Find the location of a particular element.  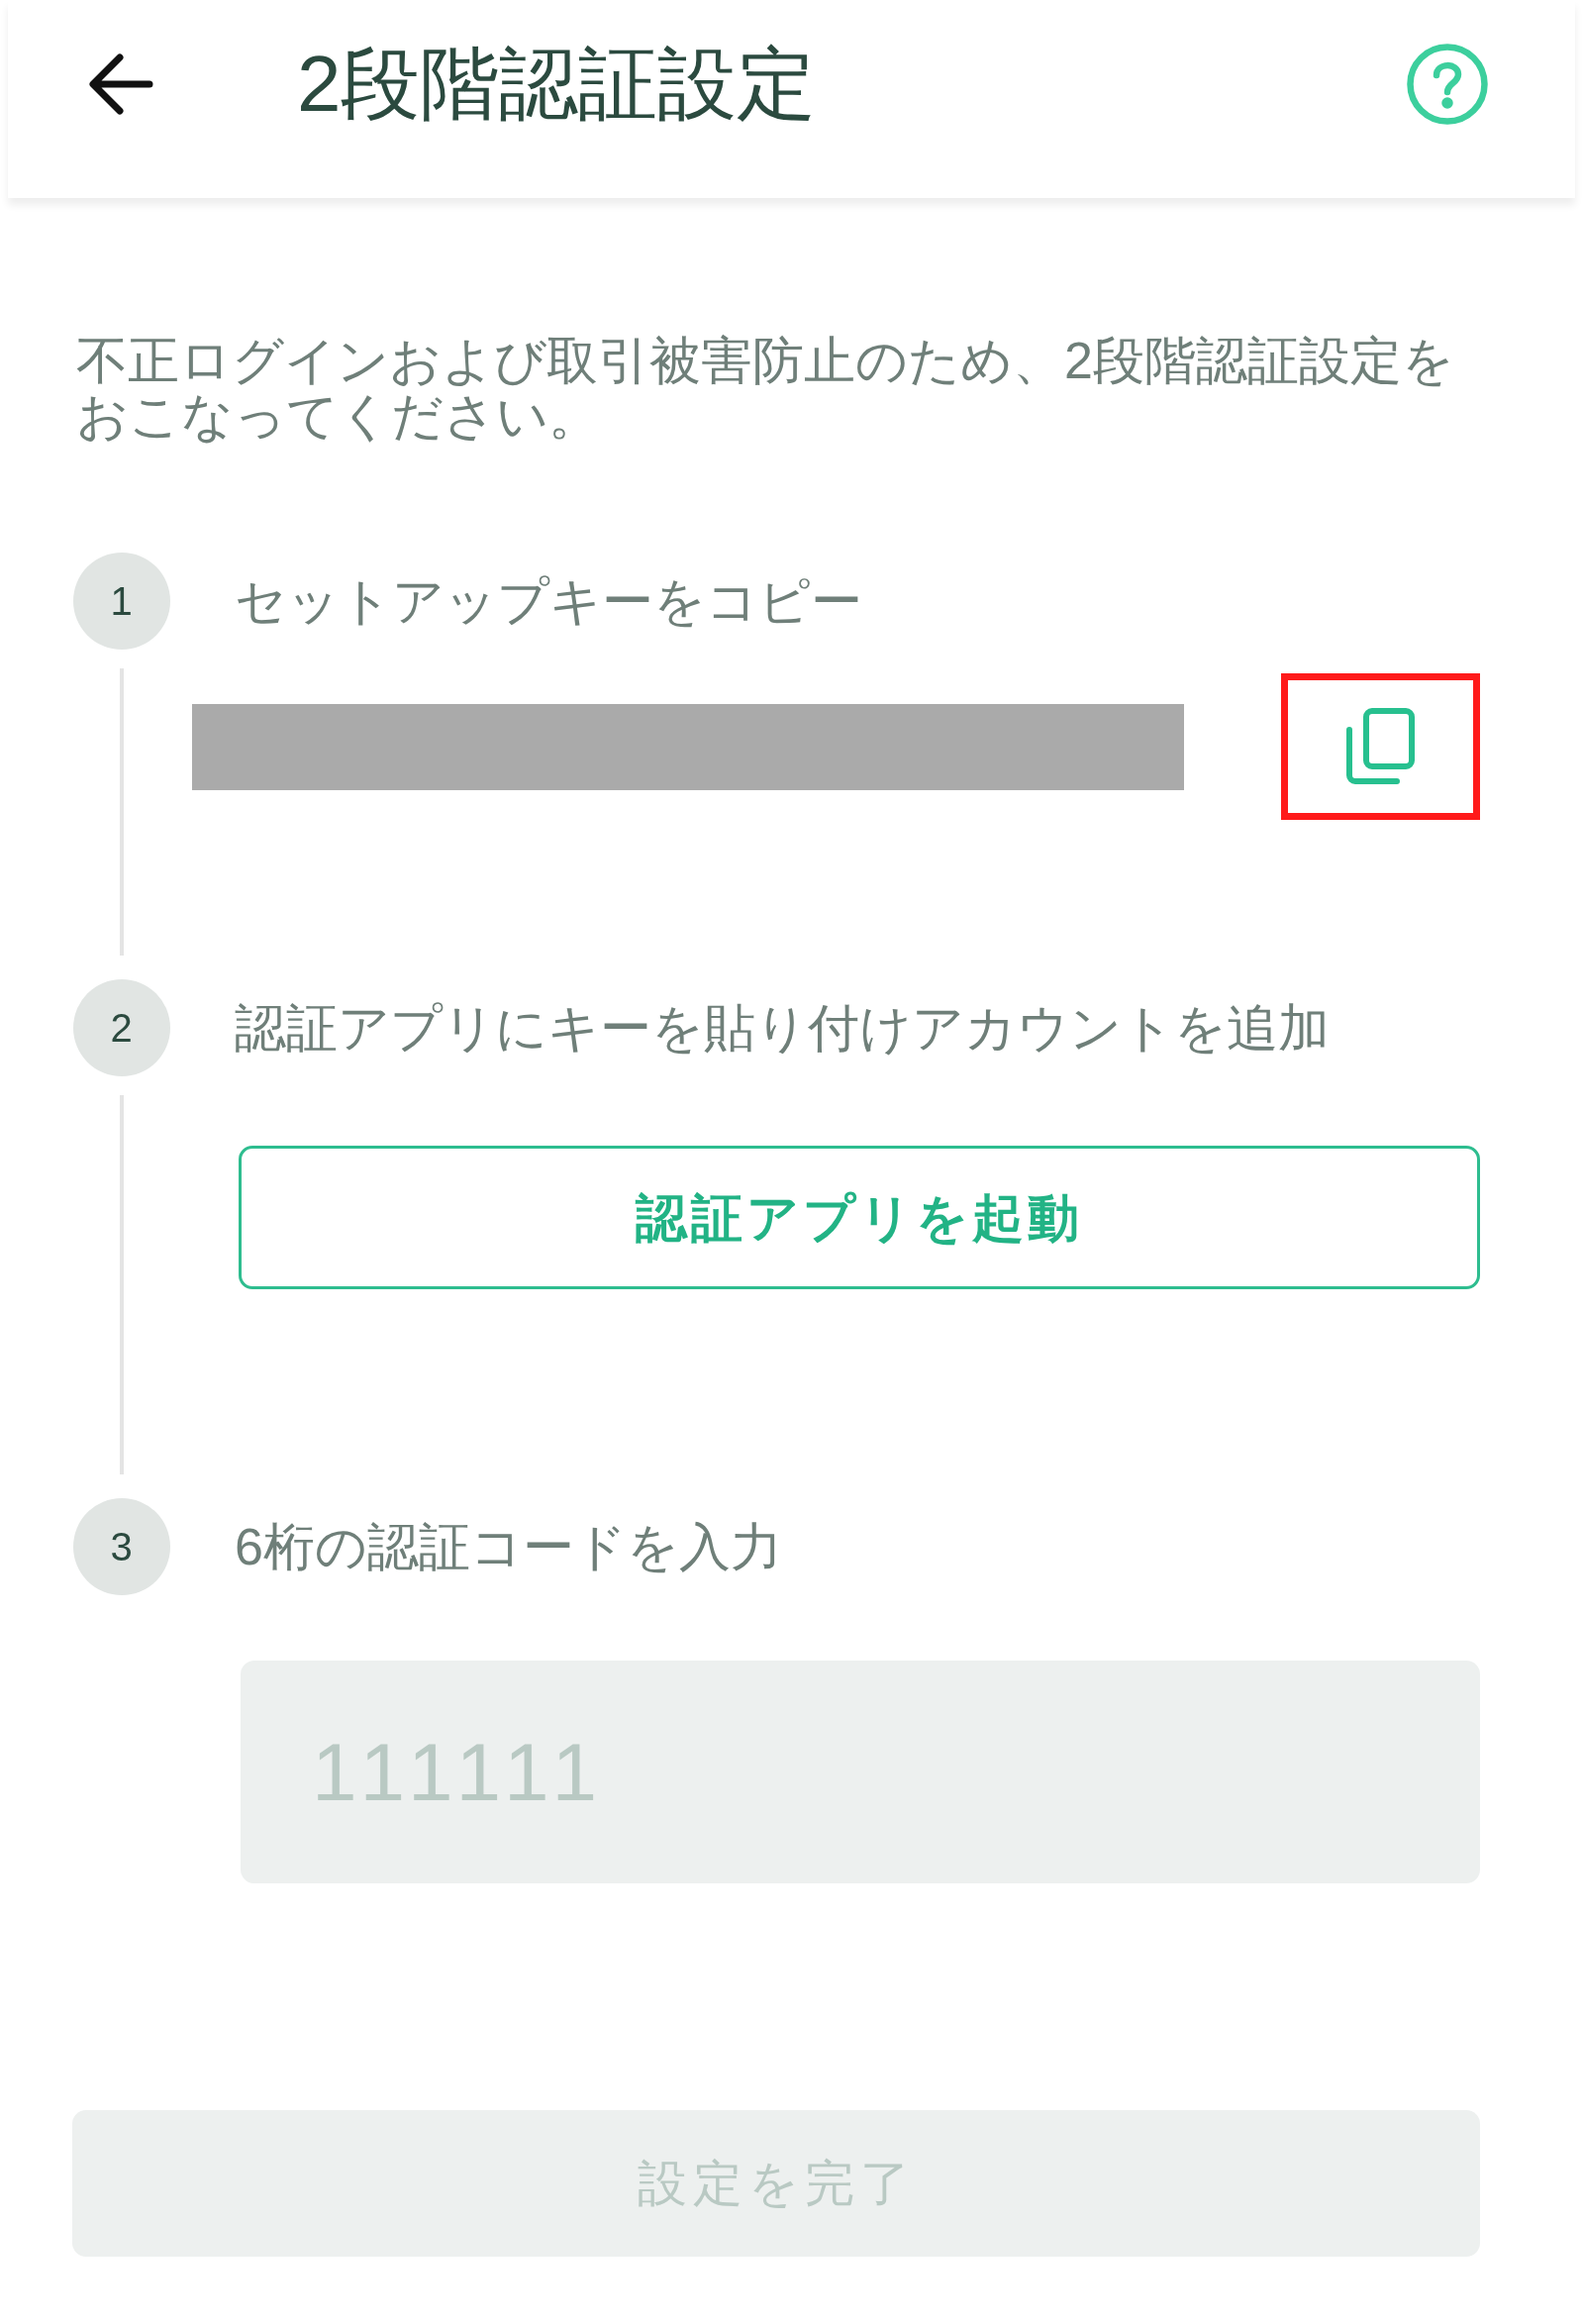

step-number: 1 is located at coordinates (121, 601).